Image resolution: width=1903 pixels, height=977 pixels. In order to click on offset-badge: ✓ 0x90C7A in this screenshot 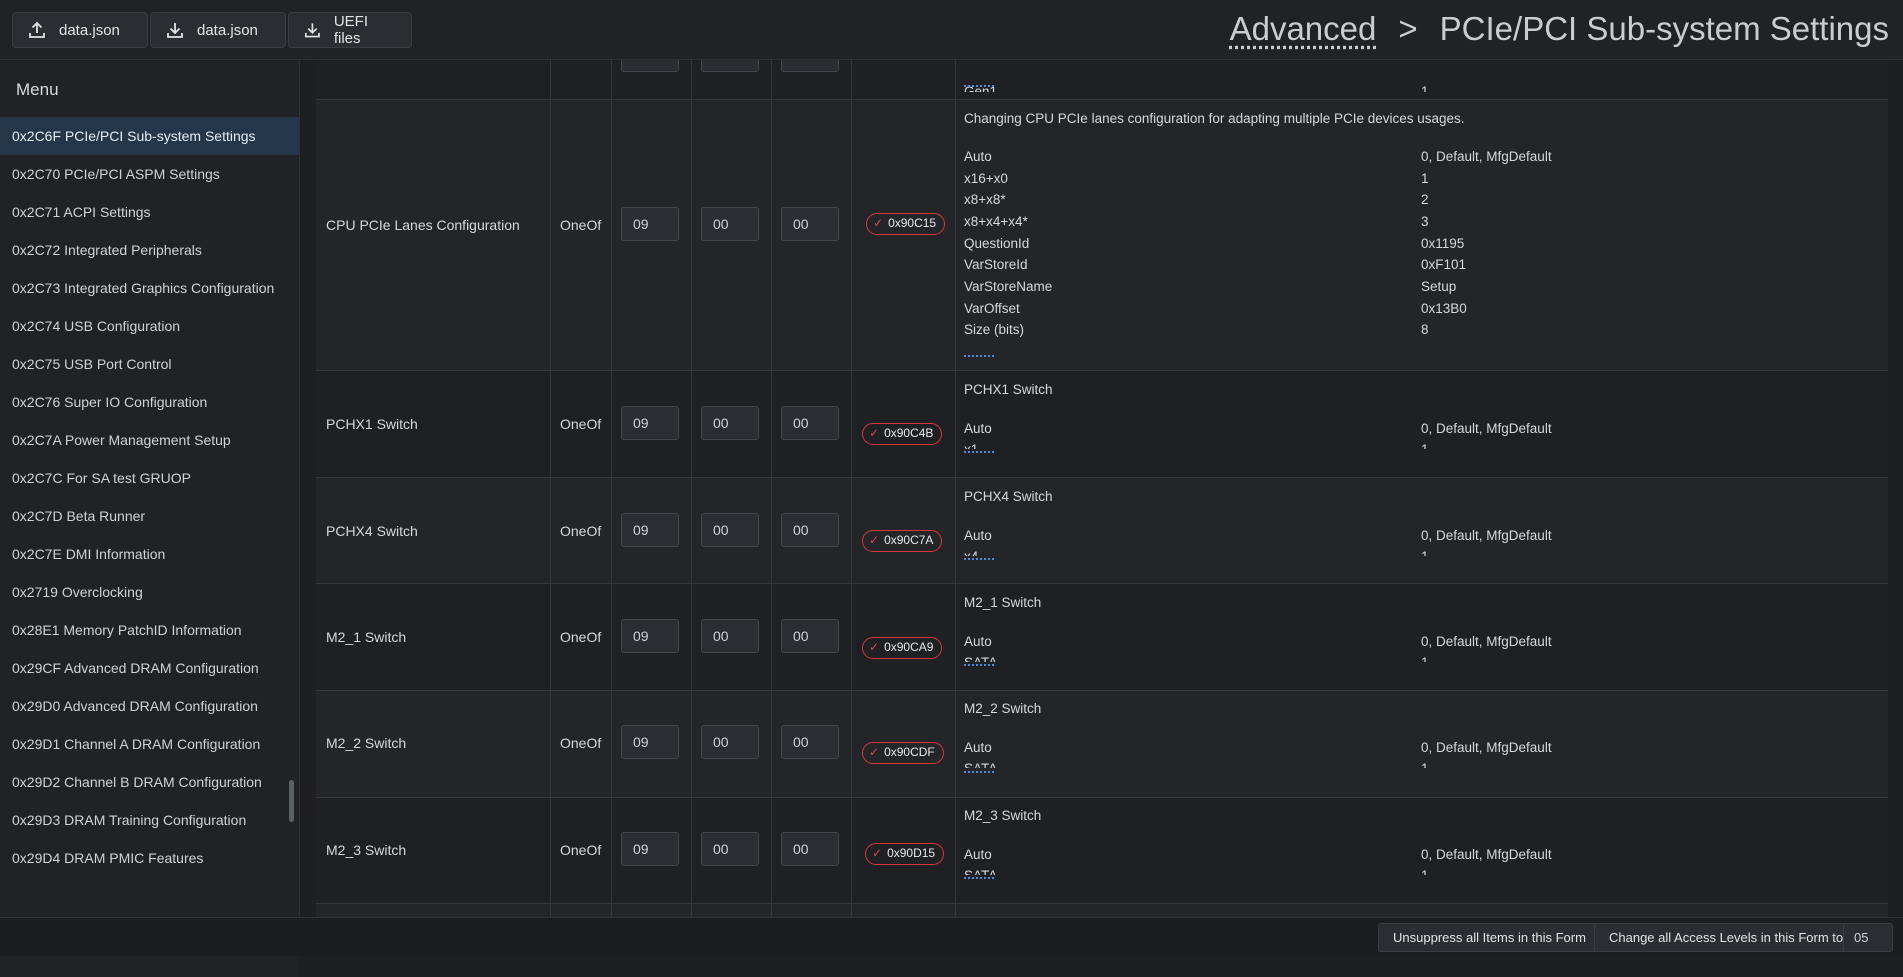, I will do `click(902, 541)`.